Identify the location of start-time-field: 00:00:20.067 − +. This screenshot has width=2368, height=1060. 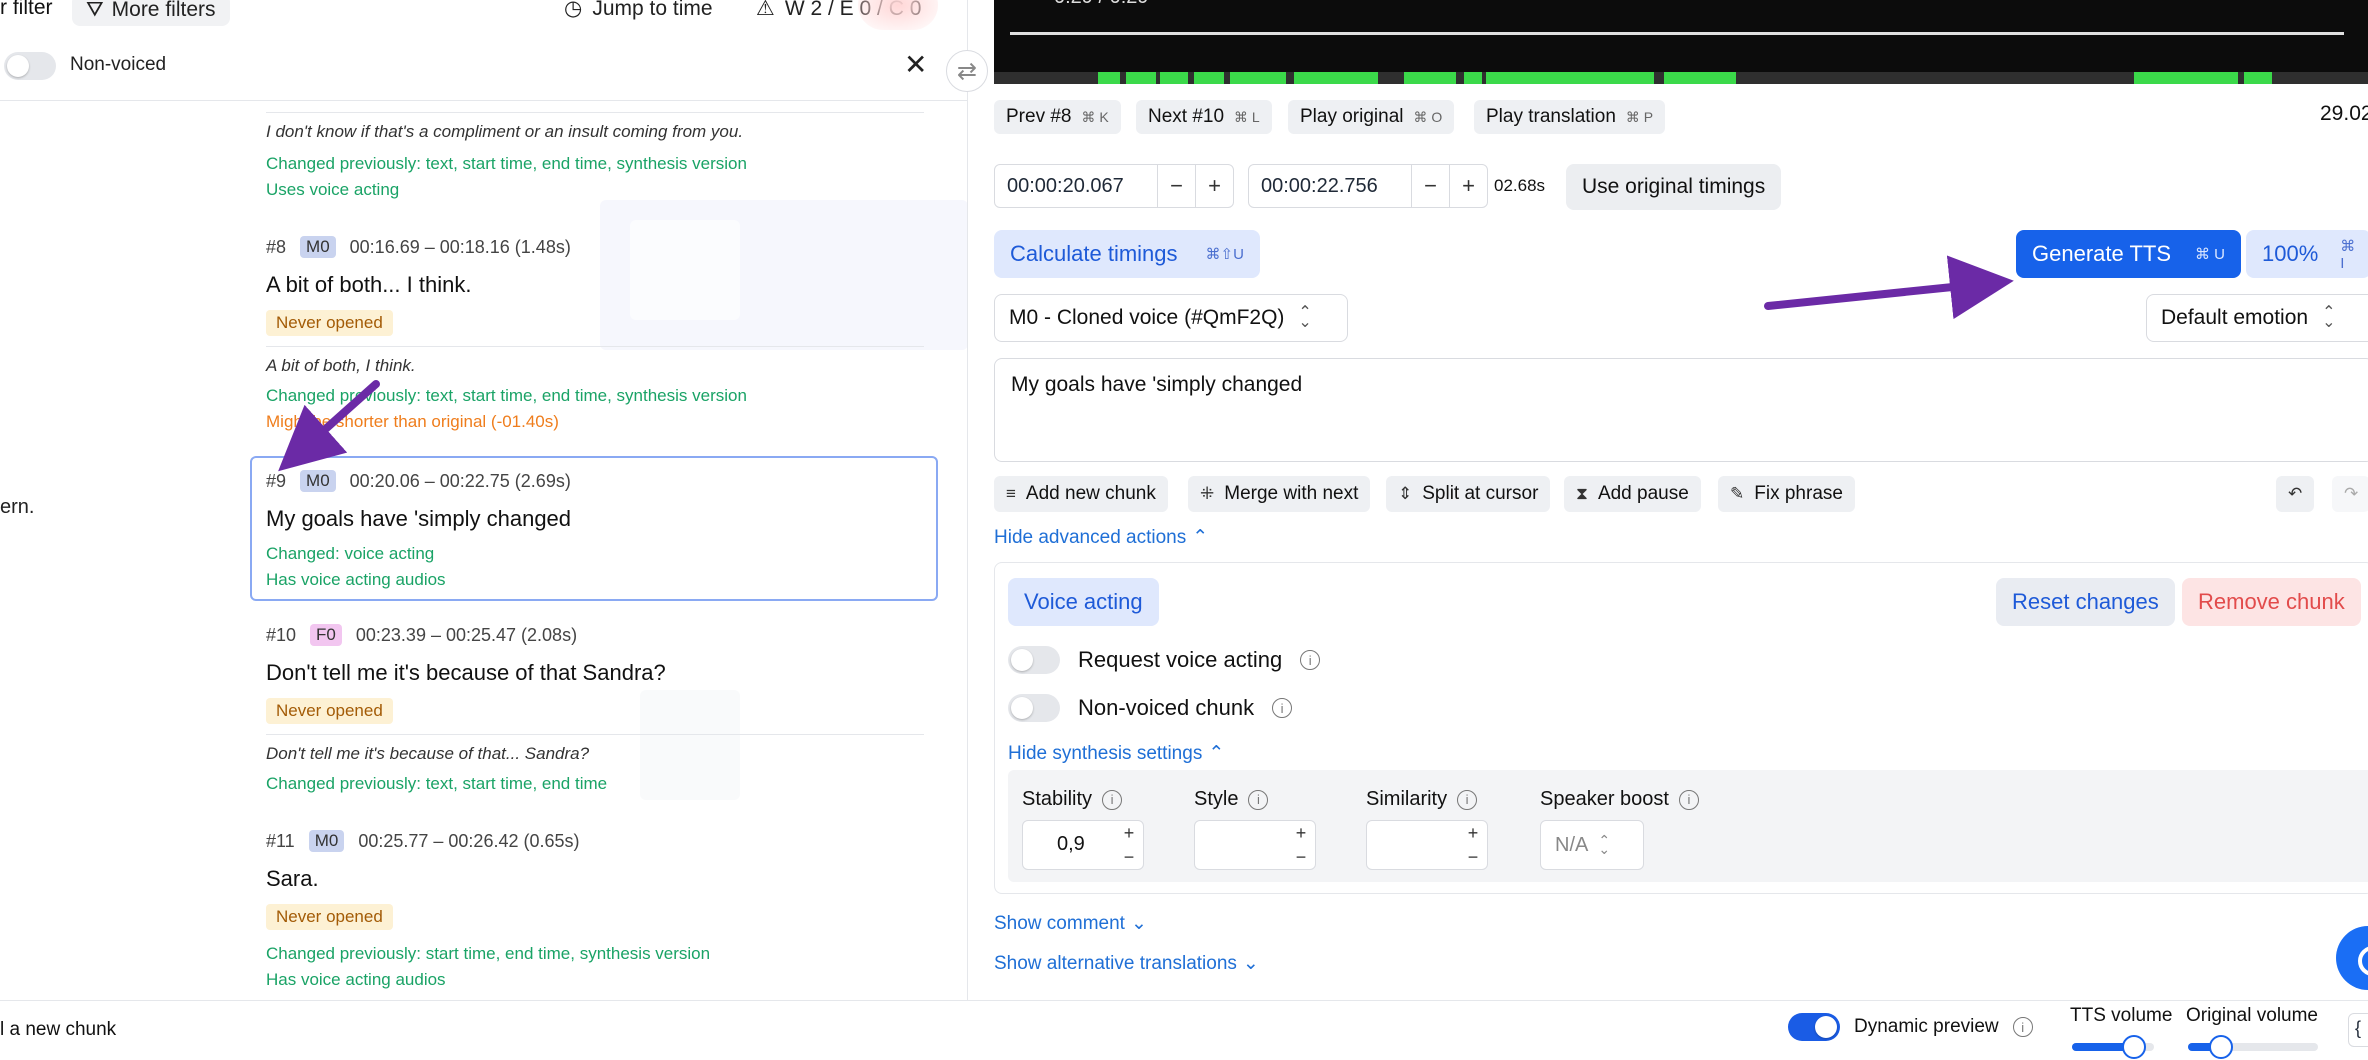
(1114, 186).